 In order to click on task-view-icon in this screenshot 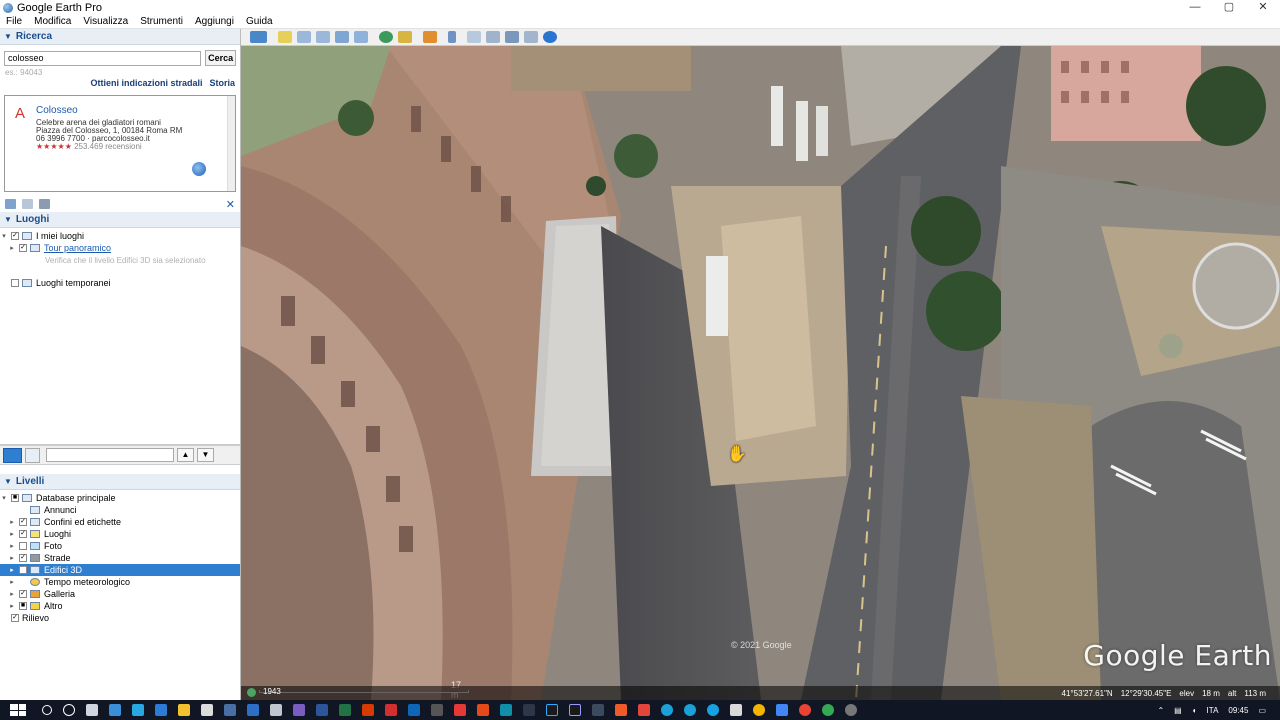, I will do `click(91, 710)`.